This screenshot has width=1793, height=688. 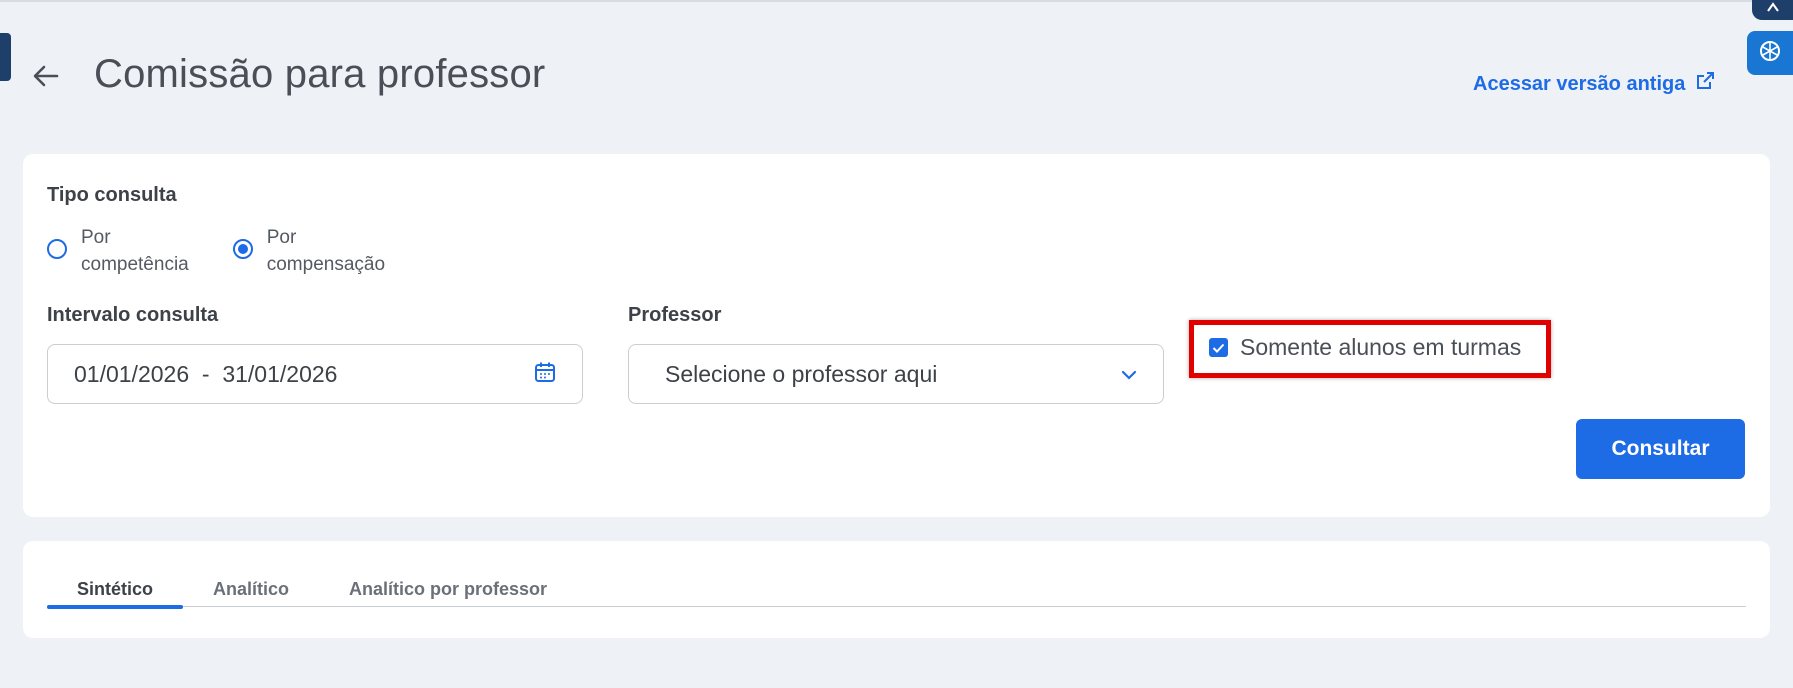 I want to click on date-range-picker: 01/01/2026 - 31/01/2026, so click(x=315, y=374).